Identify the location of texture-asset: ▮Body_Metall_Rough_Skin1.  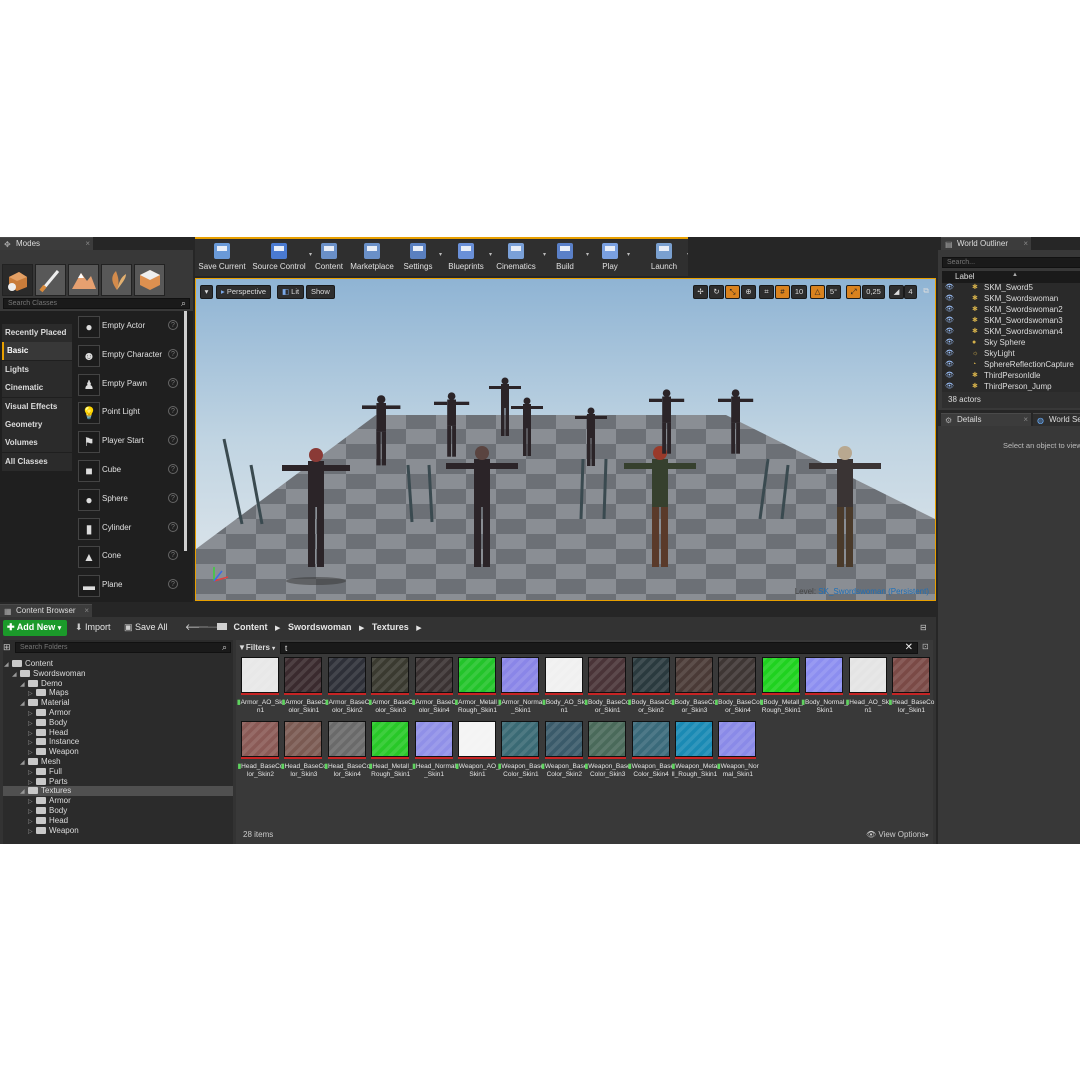
(781, 688).